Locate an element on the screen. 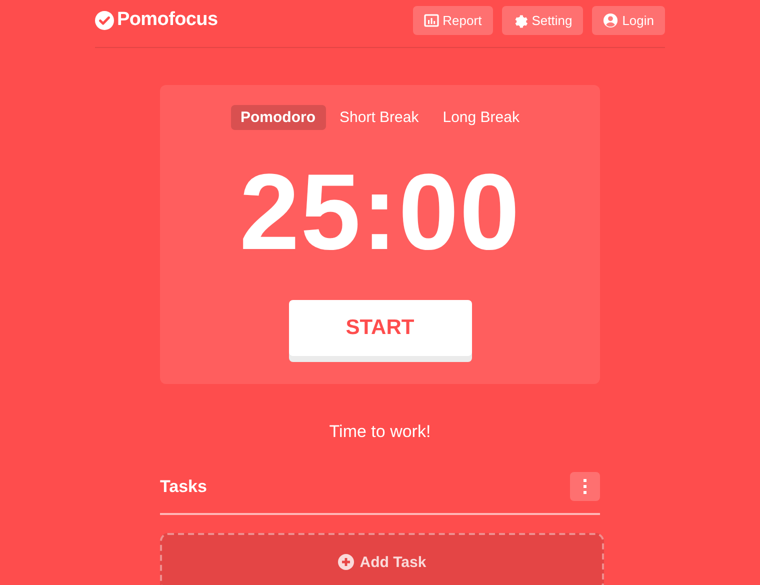 The height and width of the screenshot is (585, 760). start-button: START is located at coordinates (380, 328).